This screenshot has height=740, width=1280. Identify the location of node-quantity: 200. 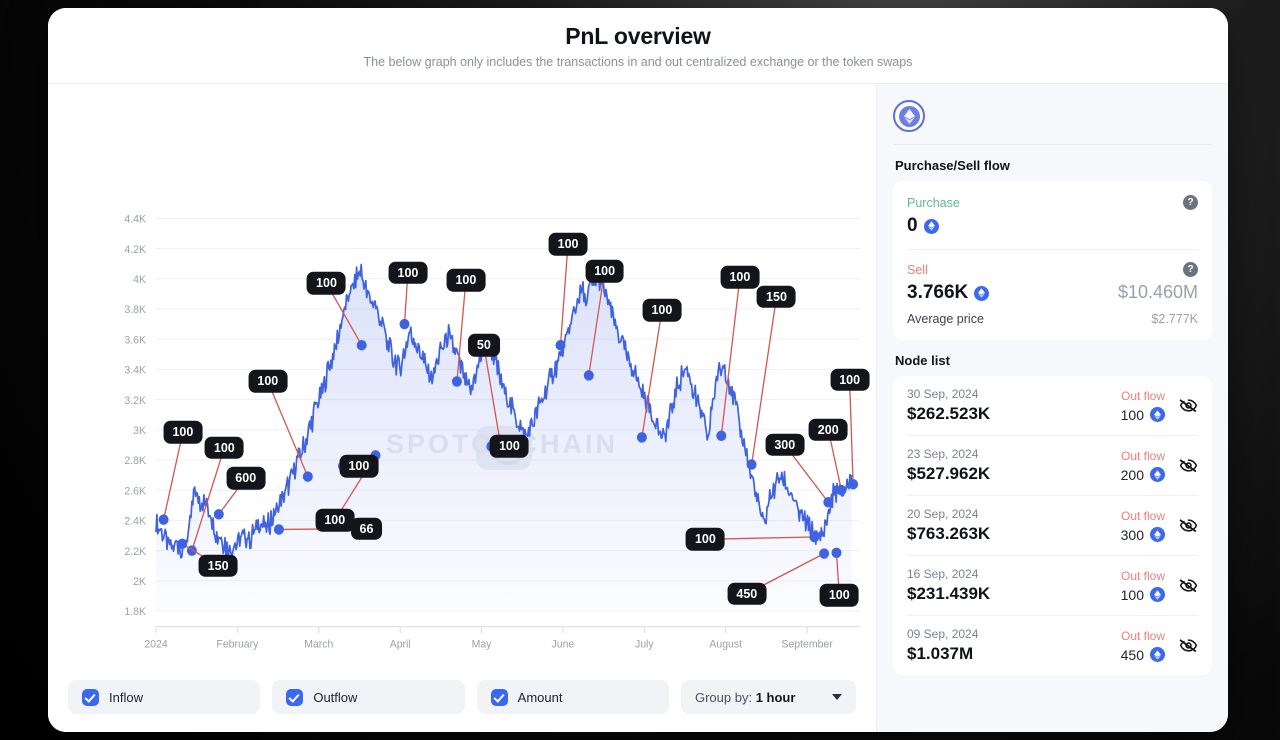
(1143, 475).